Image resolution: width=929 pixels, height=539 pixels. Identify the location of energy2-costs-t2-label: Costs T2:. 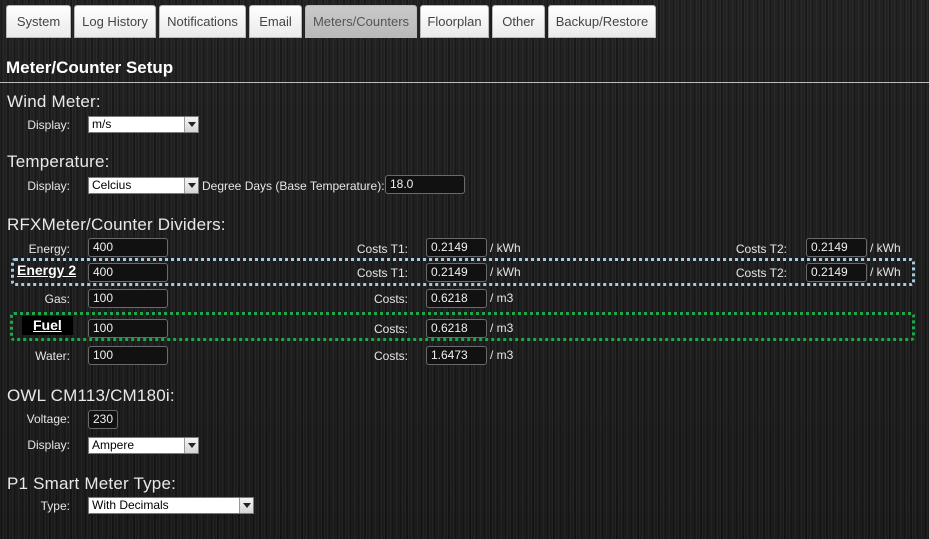
(761, 273).